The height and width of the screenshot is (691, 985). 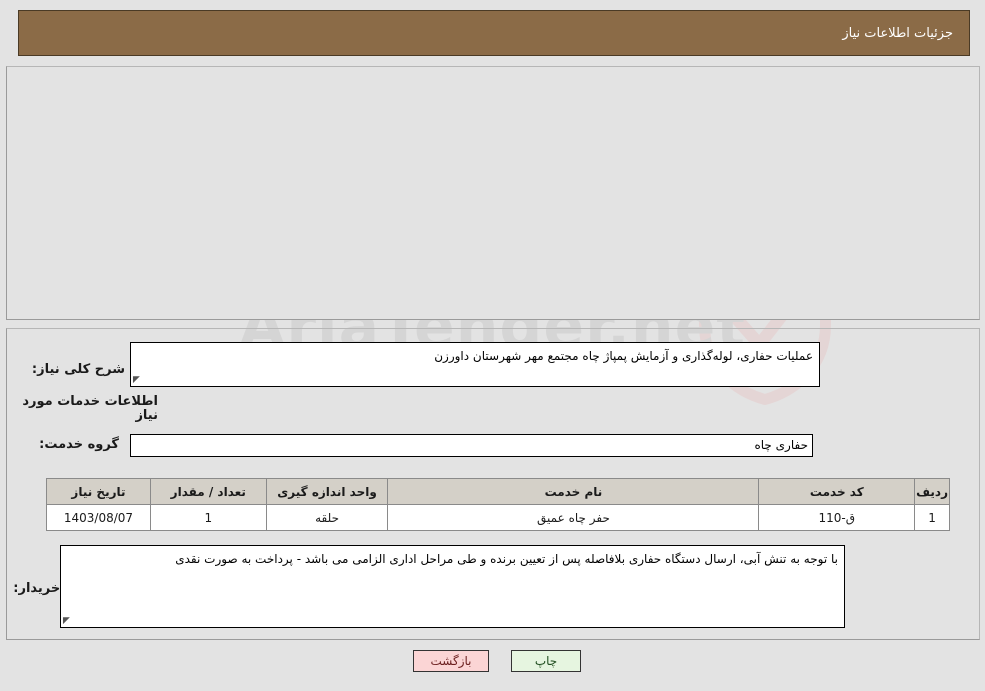 What do you see at coordinates (546, 661) in the screenshot?
I see `print-button: چاپ` at bounding box center [546, 661].